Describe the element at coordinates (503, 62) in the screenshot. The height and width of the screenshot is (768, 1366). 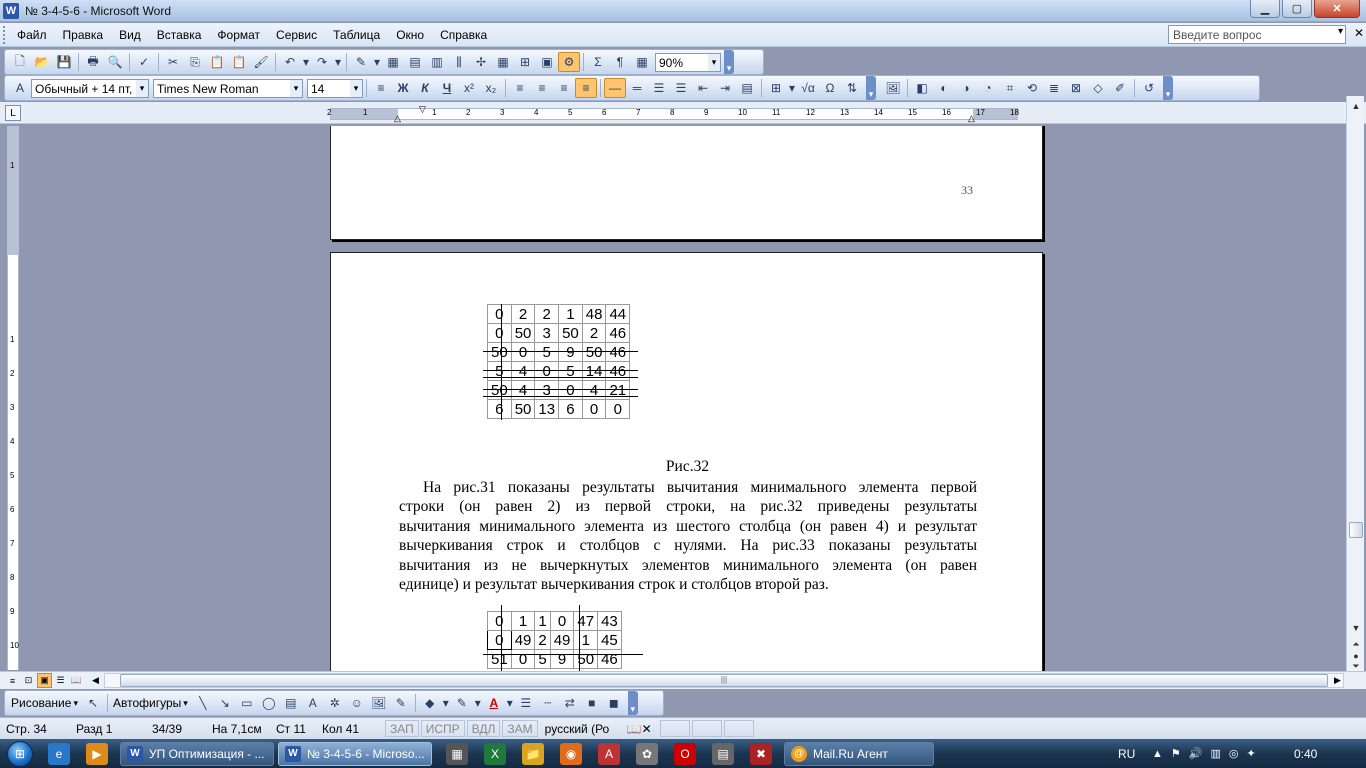
I see `table-borders-icon: ▦` at that location.